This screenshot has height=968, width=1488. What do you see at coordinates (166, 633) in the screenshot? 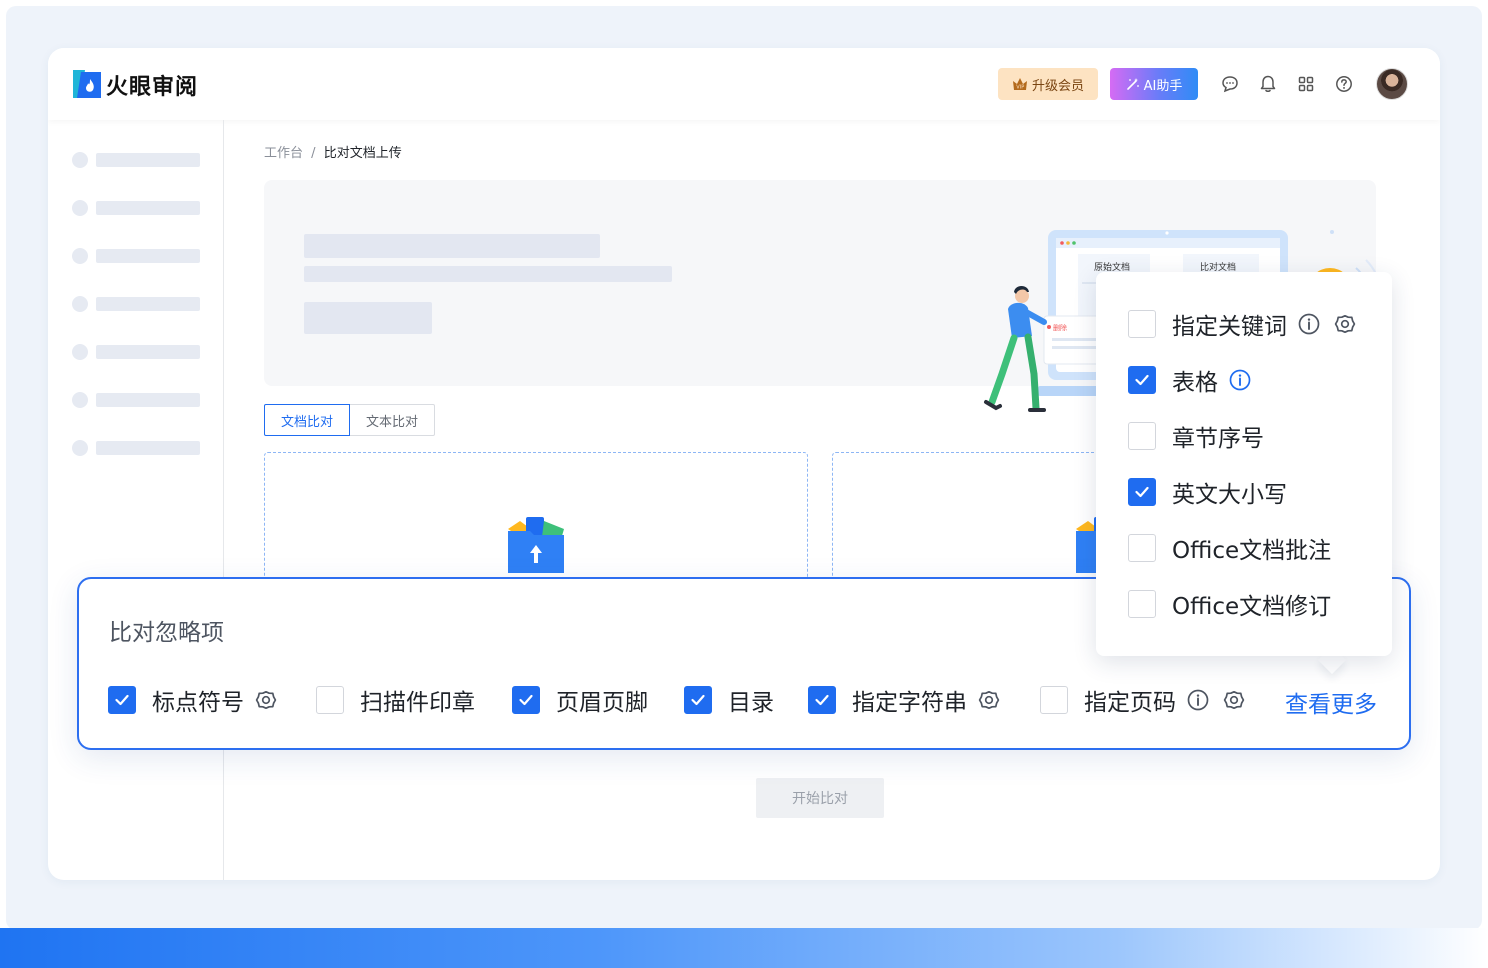
I see `ignore-panel-title: 比对忽略项` at bounding box center [166, 633].